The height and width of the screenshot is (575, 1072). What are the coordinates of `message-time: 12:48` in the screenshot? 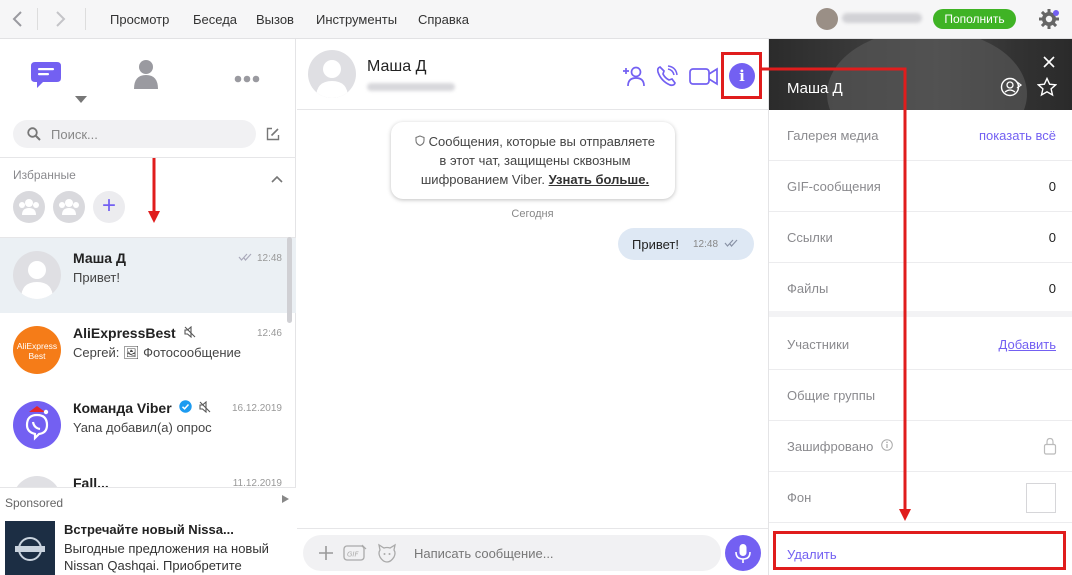 It's located at (716, 244).